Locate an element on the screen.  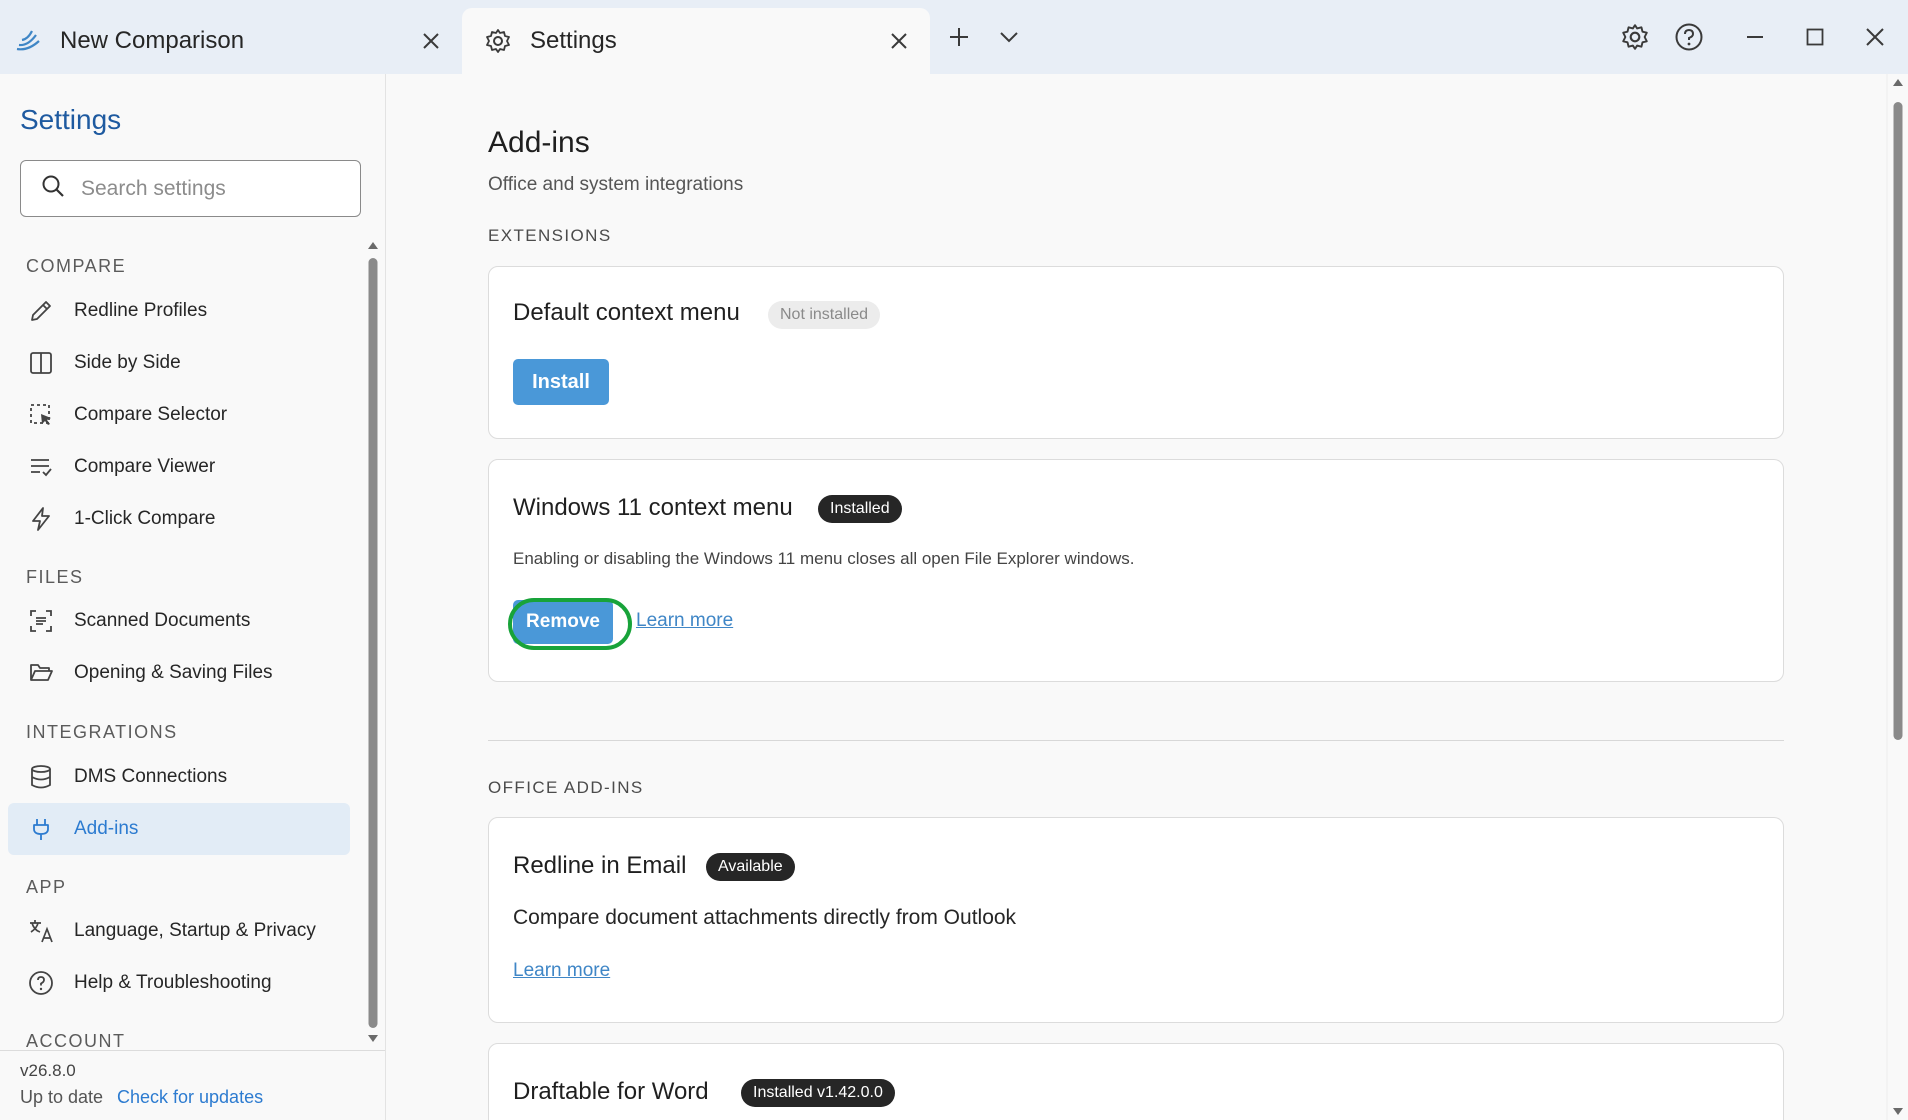
card-title: Default context menu is located at coordinates (626, 312).